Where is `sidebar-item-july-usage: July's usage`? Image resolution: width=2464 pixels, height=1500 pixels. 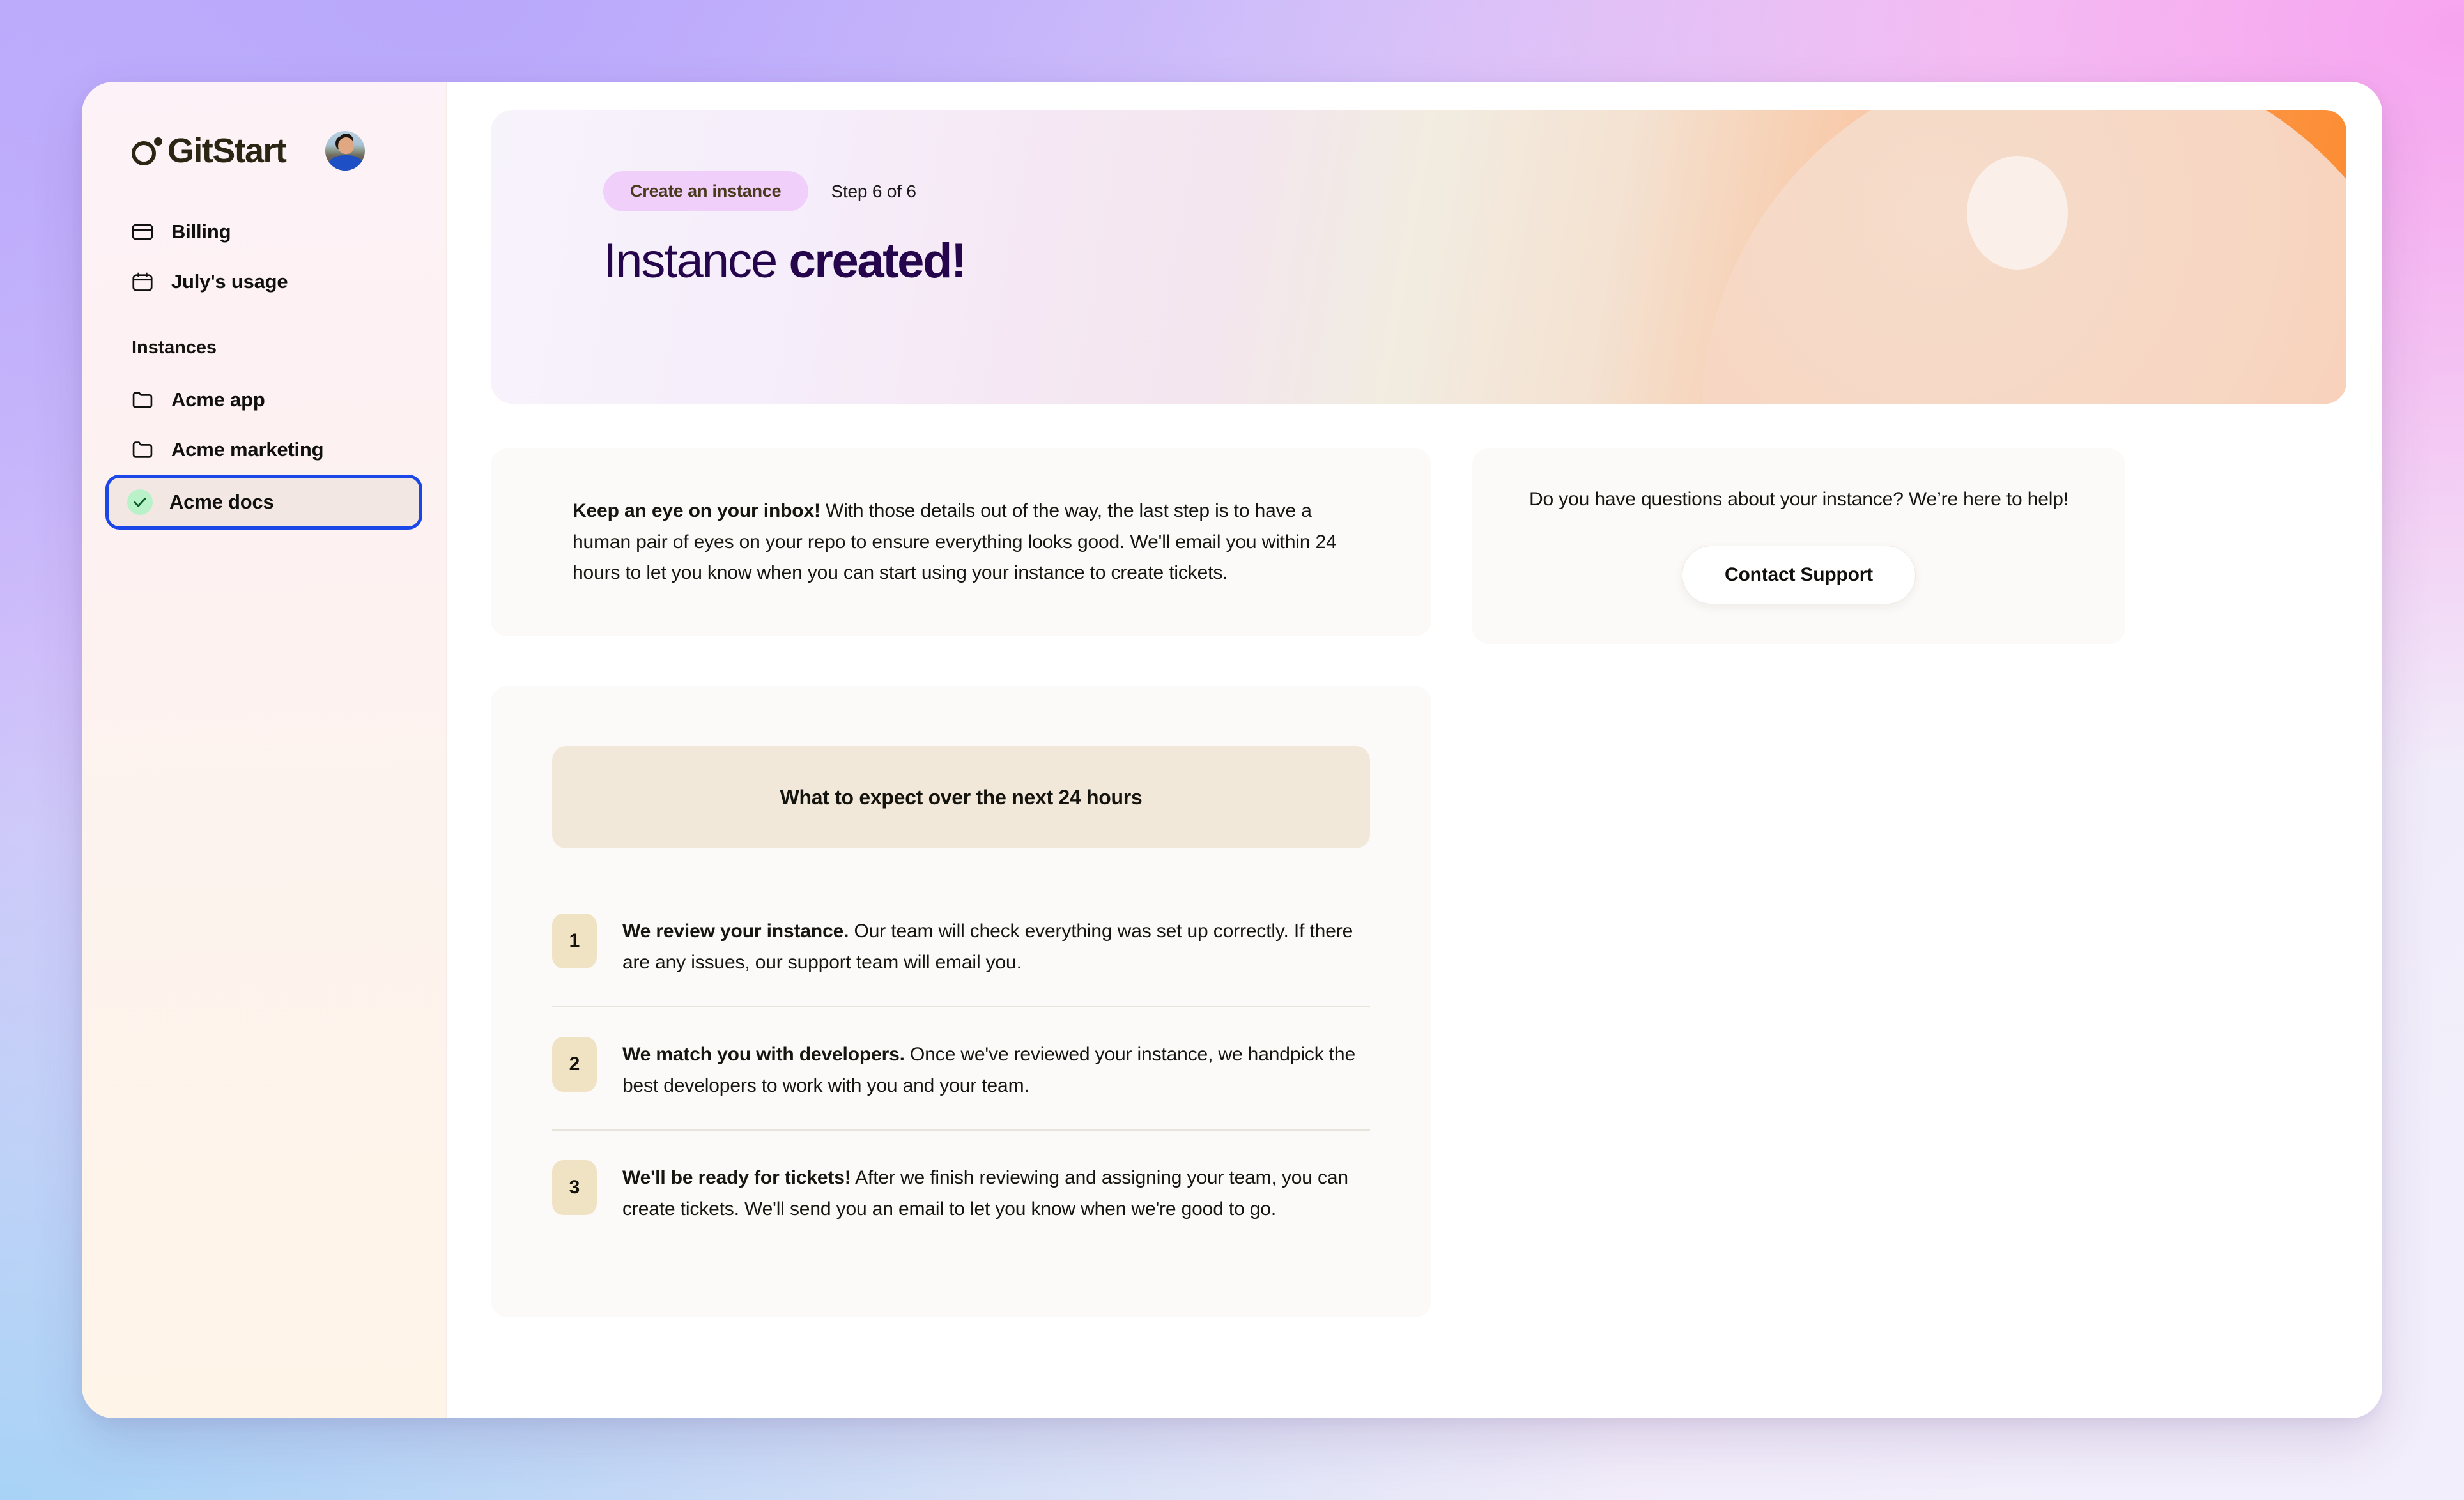
sidebar-item-july-usage: July's usage is located at coordinates (264, 282).